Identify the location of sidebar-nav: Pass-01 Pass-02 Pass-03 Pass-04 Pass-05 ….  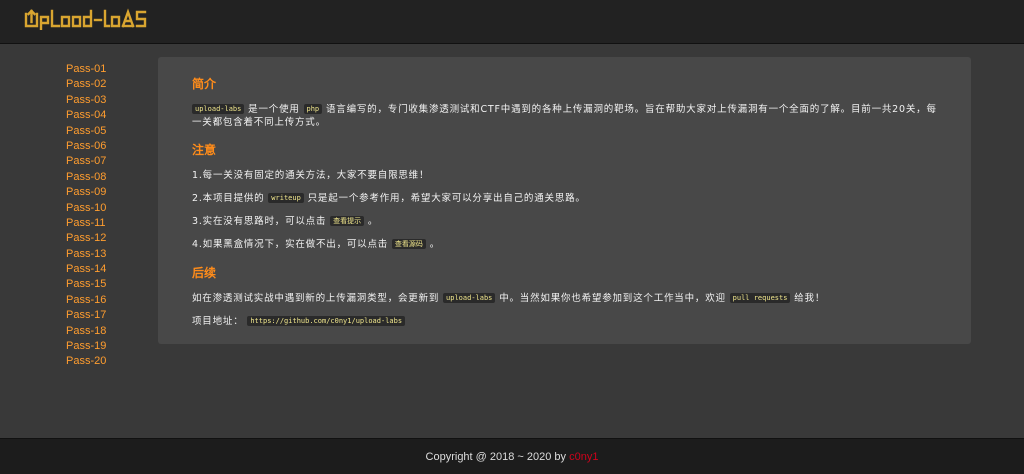
(106, 216).